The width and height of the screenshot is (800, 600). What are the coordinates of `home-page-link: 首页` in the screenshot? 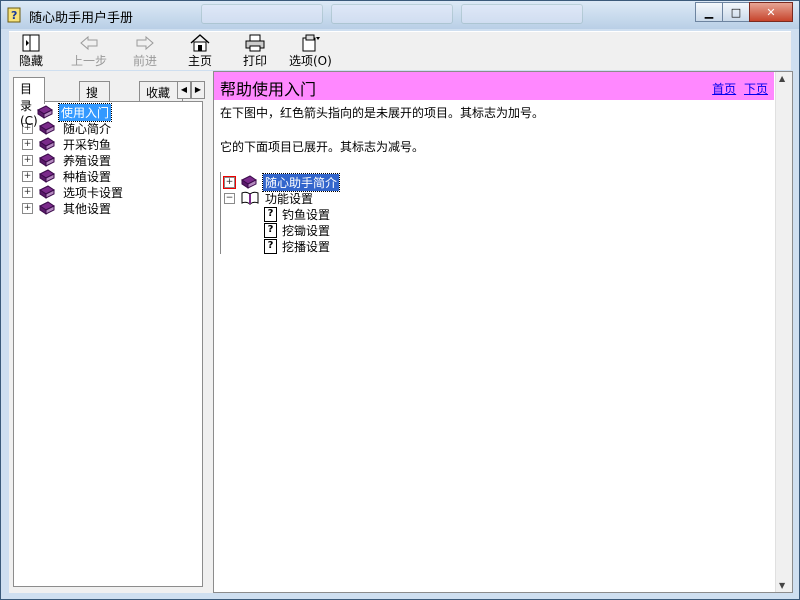 It's located at (724, 89).